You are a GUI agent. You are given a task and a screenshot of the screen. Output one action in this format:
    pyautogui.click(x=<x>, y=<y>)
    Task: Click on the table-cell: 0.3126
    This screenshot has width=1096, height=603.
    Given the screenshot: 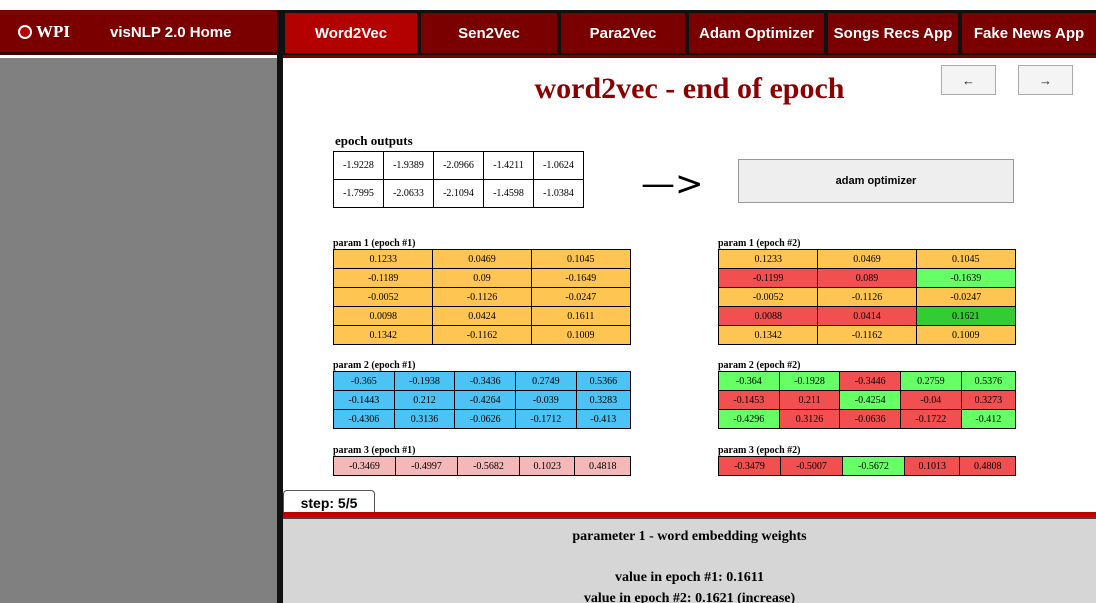 What is the action you would take?
    pyautogui.click(x=809, y=419)
    